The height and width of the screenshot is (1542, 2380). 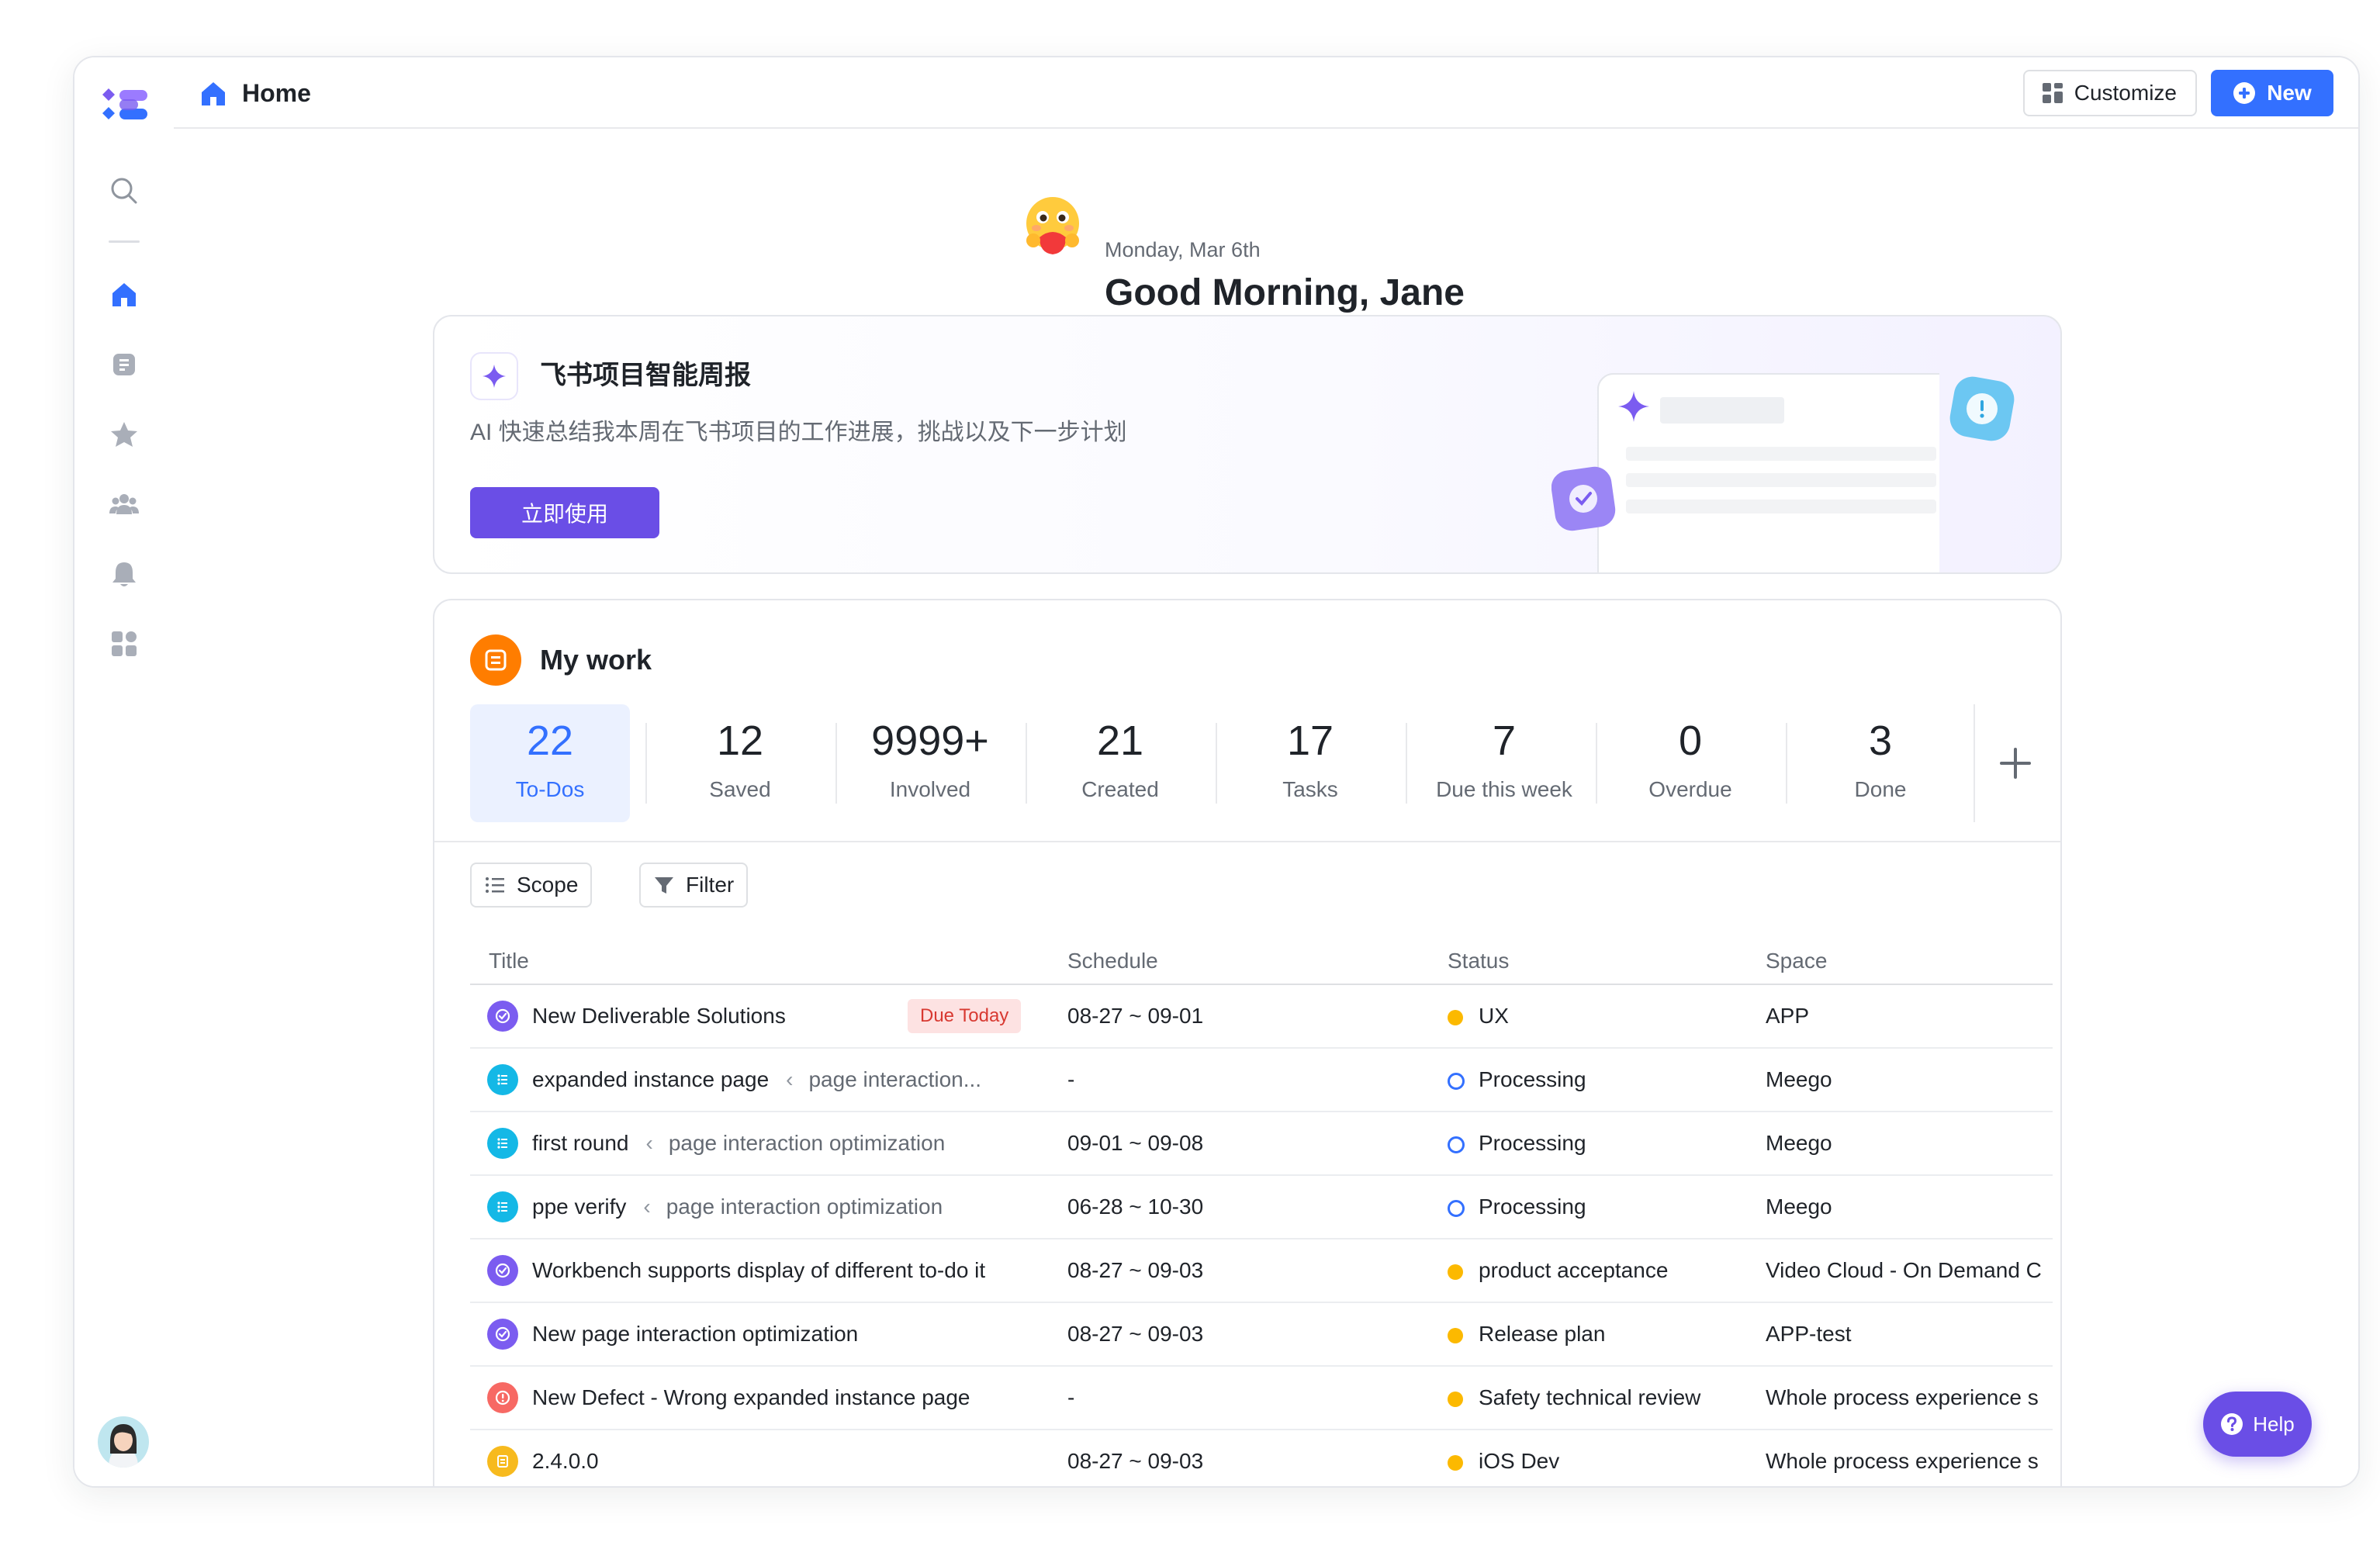 I want to click on row-status-text: UX, so click(x=1494, y=1016).